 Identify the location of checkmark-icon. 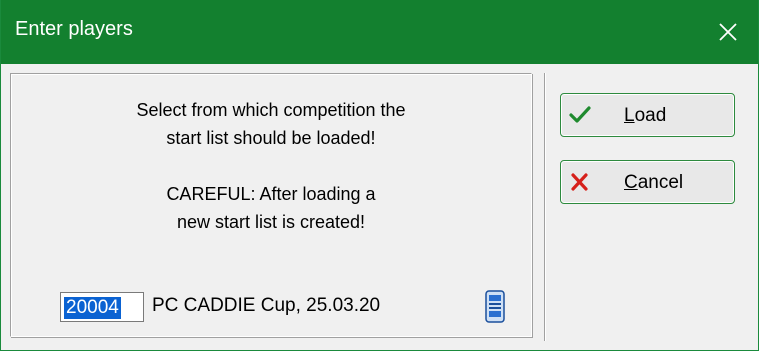
(580, 114).